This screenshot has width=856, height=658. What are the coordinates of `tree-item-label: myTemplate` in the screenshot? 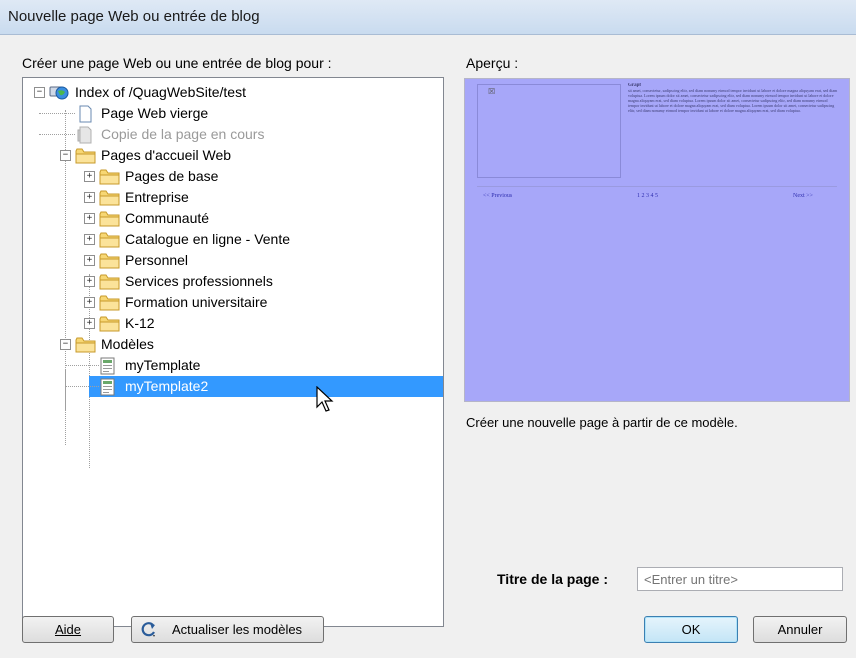 It's located at (163, 365).